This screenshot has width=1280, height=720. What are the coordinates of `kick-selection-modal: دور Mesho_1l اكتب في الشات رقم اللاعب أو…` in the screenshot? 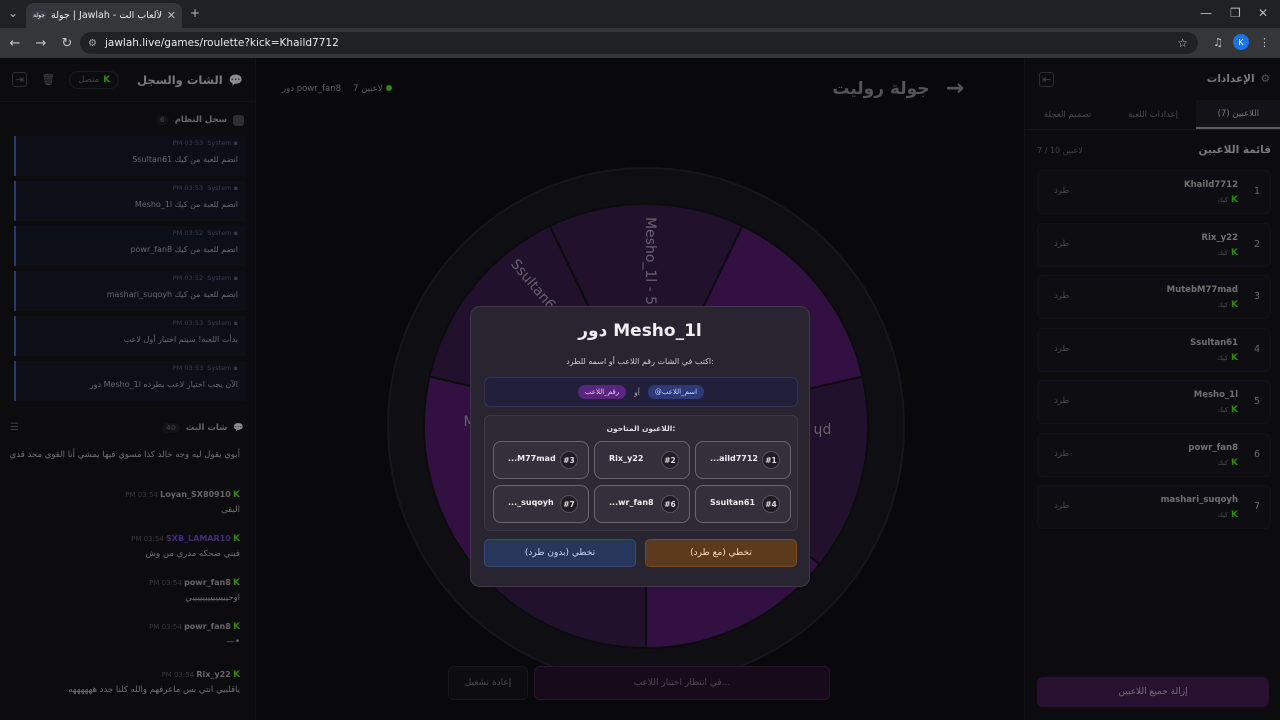 It's located at (640, 446).